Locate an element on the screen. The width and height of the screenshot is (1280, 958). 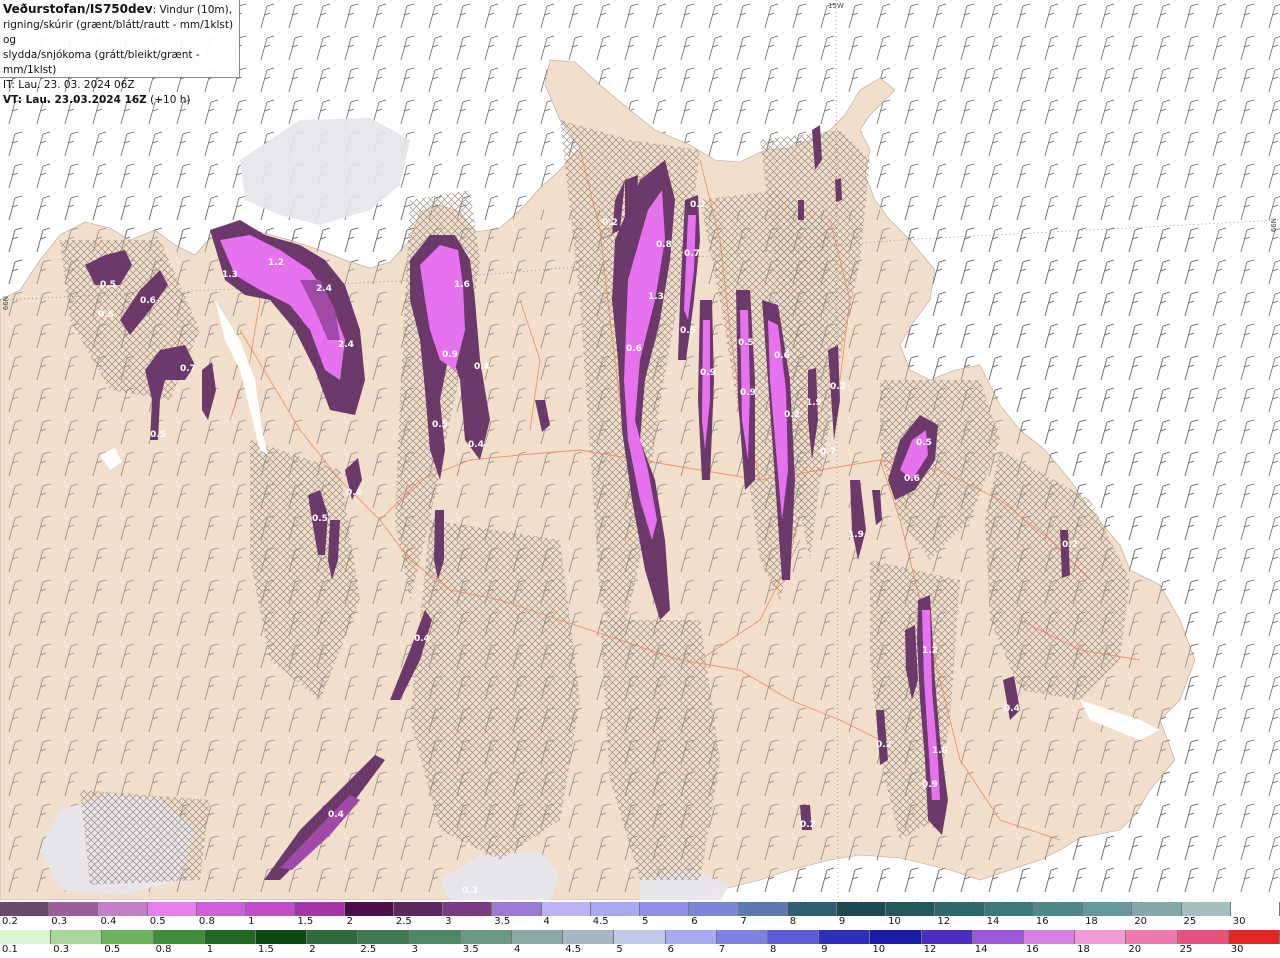
precip-value-label: 1.8 is located at coordinates (940, 751).